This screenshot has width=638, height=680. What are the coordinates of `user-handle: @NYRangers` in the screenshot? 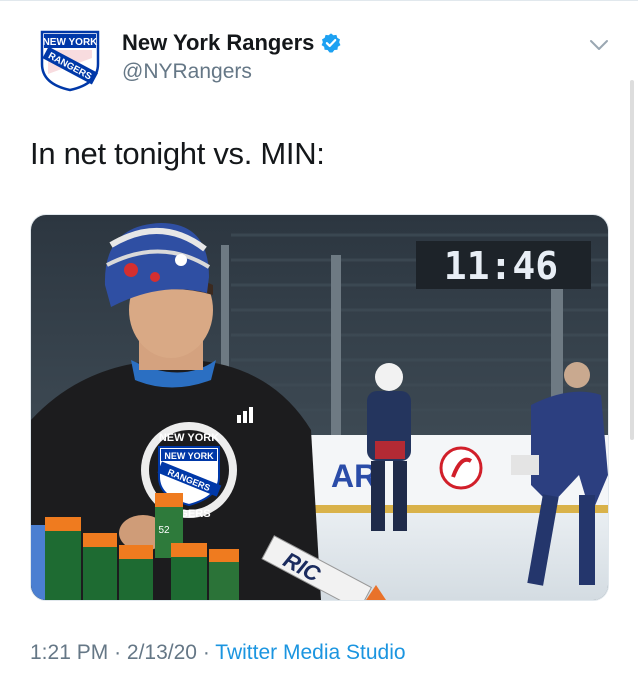 It's located at (187, 72).